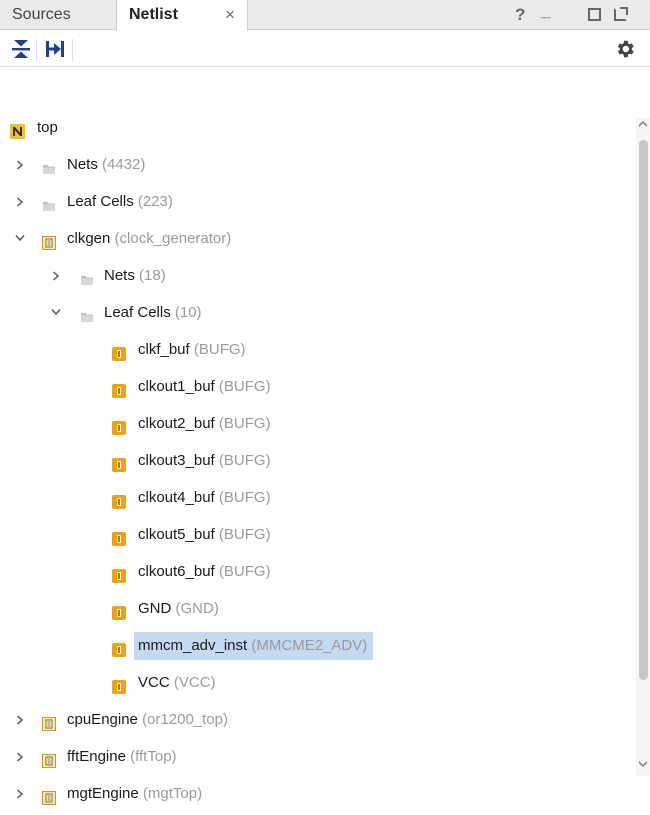  I want to click on tree-row: Leaf Cells (10), so click(318, 313).